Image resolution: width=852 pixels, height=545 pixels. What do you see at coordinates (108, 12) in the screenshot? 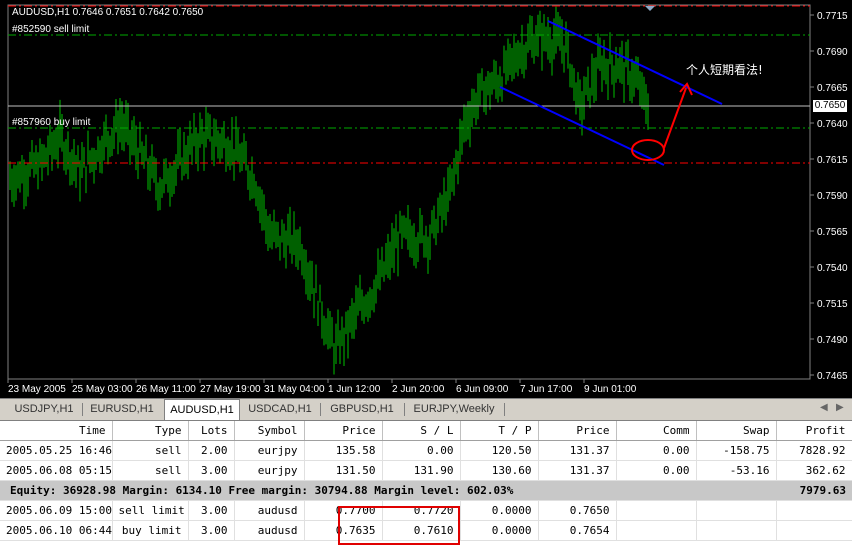
I see `chart-header: AUDUSD,H1 0.7646 0.7651 0.7642 0.7650` at bounding box center [108, 12].